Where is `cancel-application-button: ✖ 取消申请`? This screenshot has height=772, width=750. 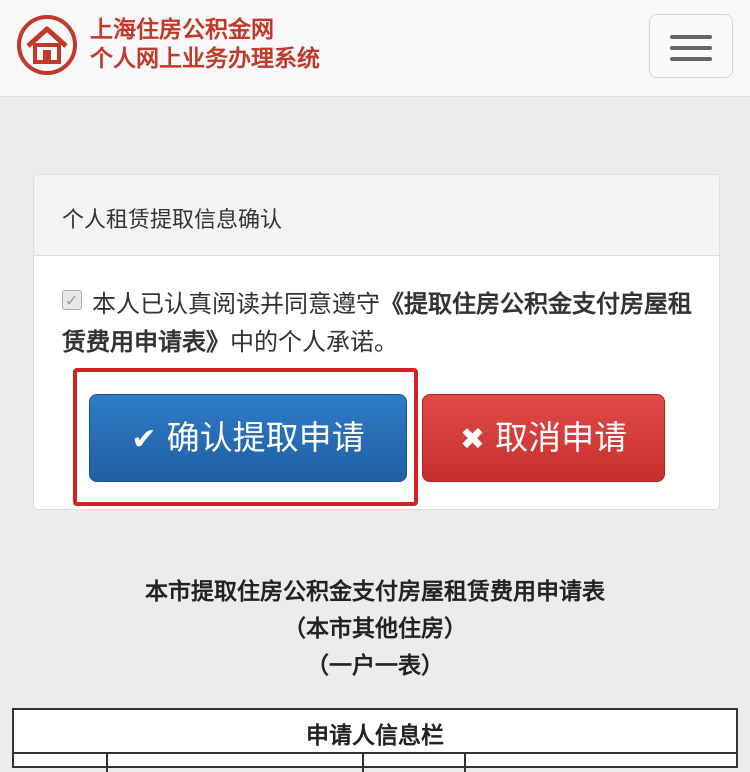 cancel-application-button: ✖ 取消申请 is located at coordinates (543, 438).